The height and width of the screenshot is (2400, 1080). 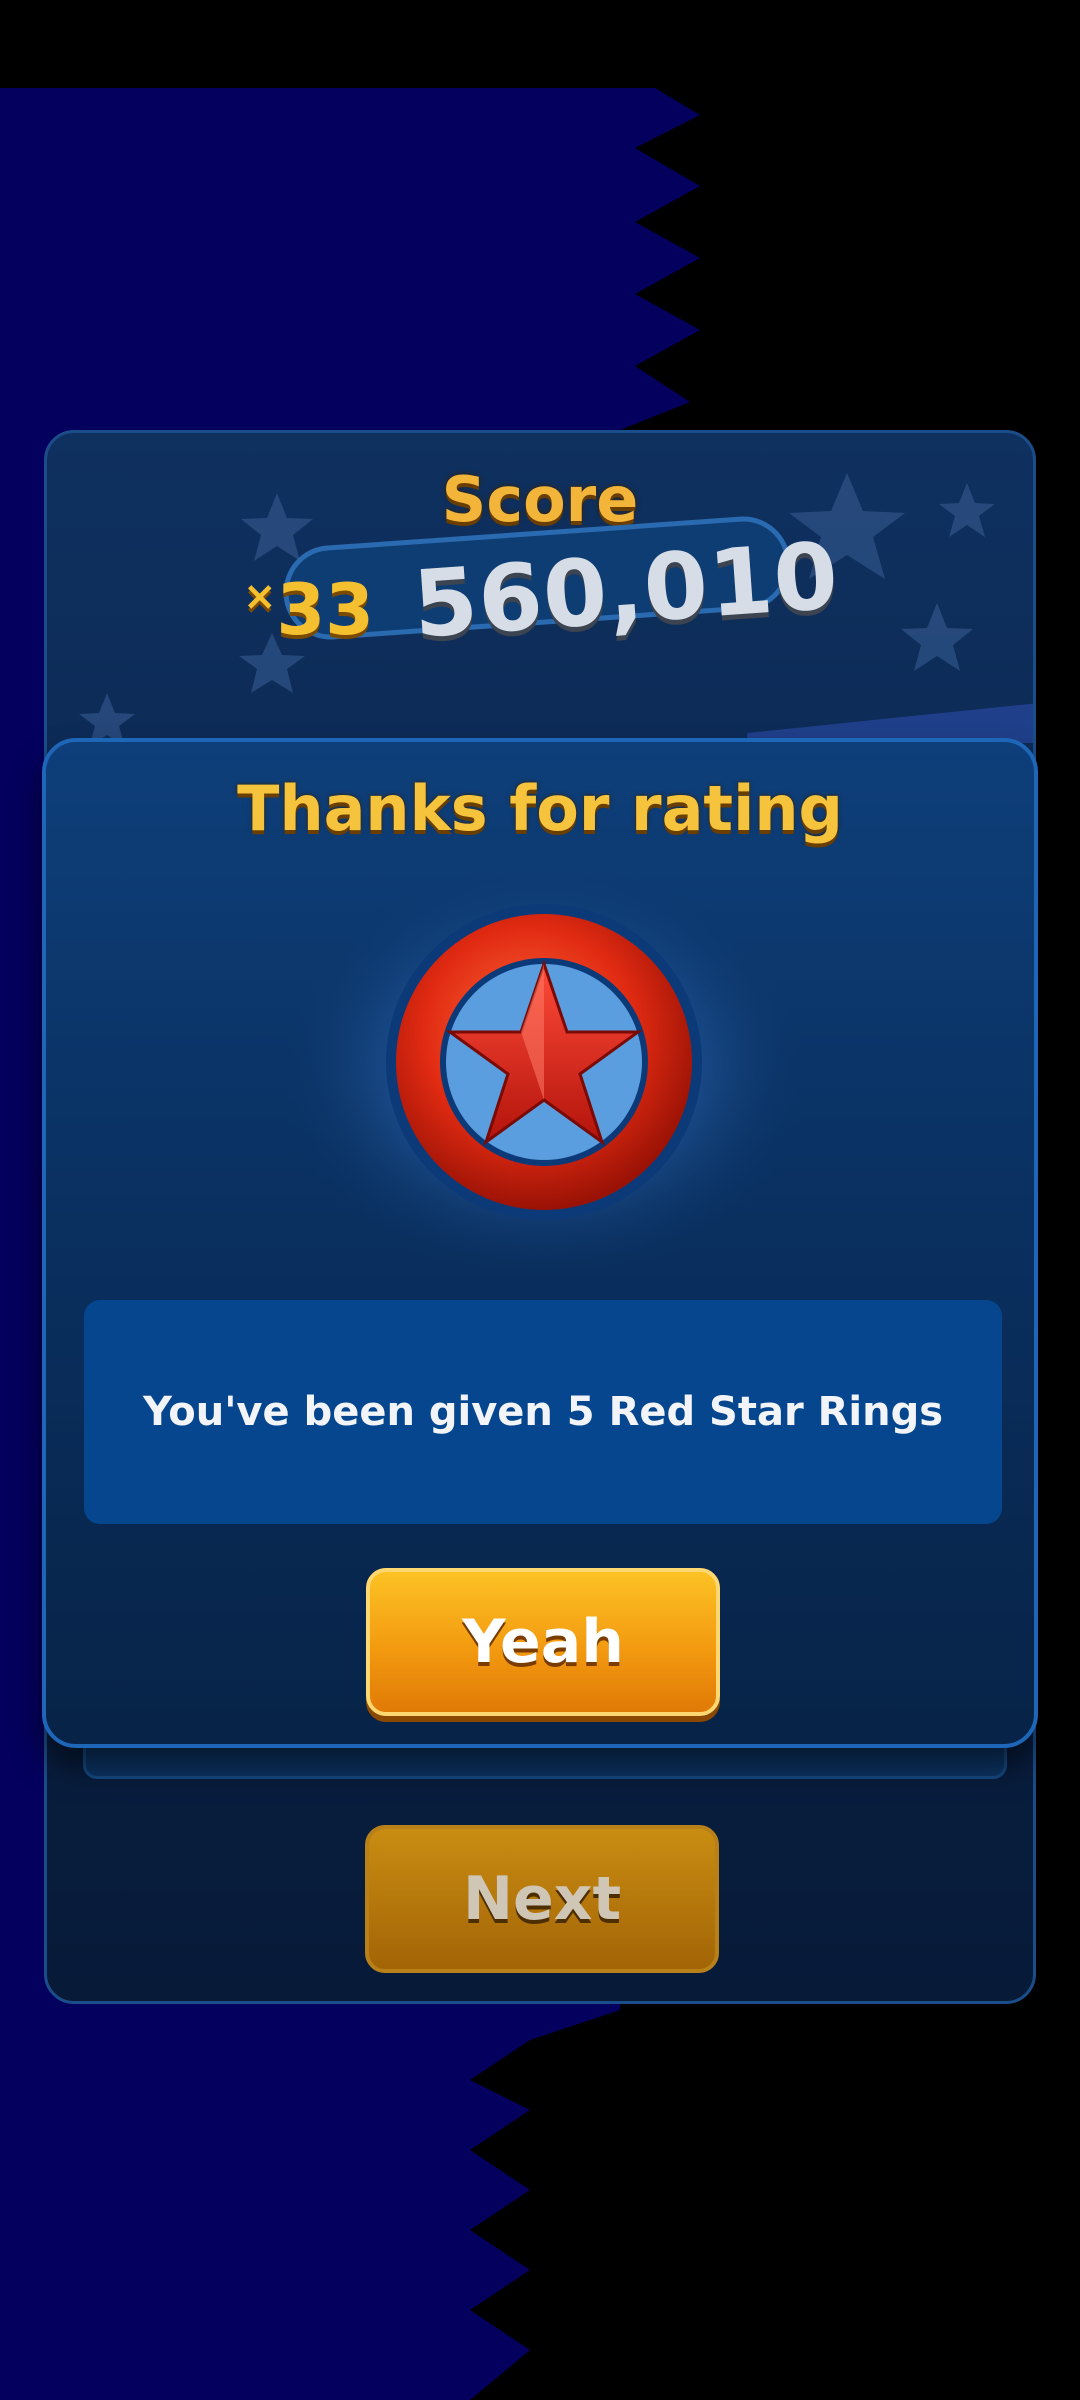 I want to click on score-multiplier: ×33, so click(x=308, y=610).